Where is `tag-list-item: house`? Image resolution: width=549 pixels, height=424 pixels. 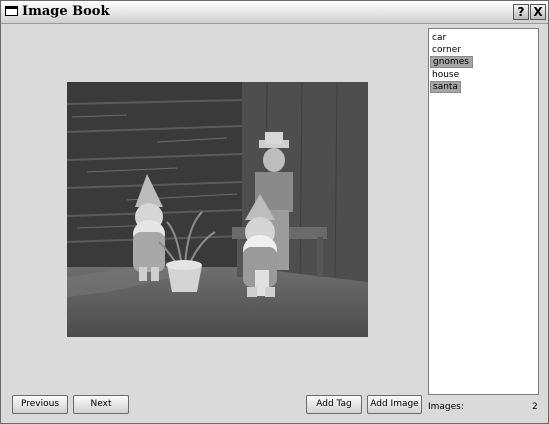
tag-list-item: house is located at coordinates (445, 75).